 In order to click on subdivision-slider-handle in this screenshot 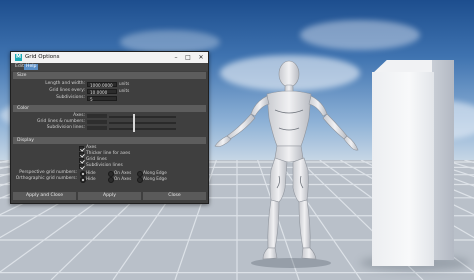, I will do `click(134, 129)`.